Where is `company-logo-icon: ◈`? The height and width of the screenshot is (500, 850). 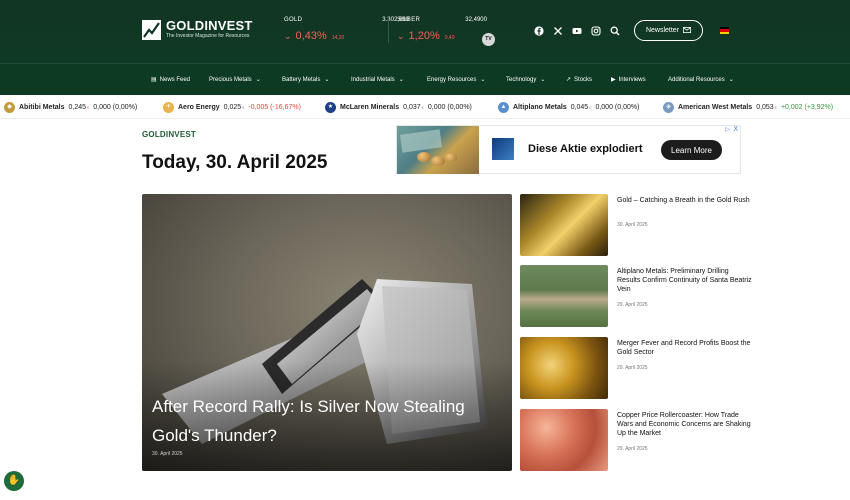
company-logo-icon: ◈ is located at coordinates (668, 107).